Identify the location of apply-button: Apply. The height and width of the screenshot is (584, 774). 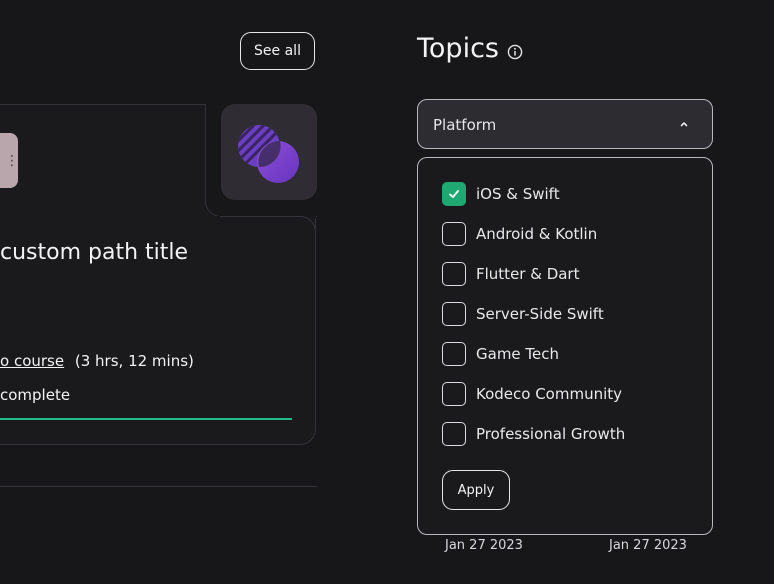
(476, 490).